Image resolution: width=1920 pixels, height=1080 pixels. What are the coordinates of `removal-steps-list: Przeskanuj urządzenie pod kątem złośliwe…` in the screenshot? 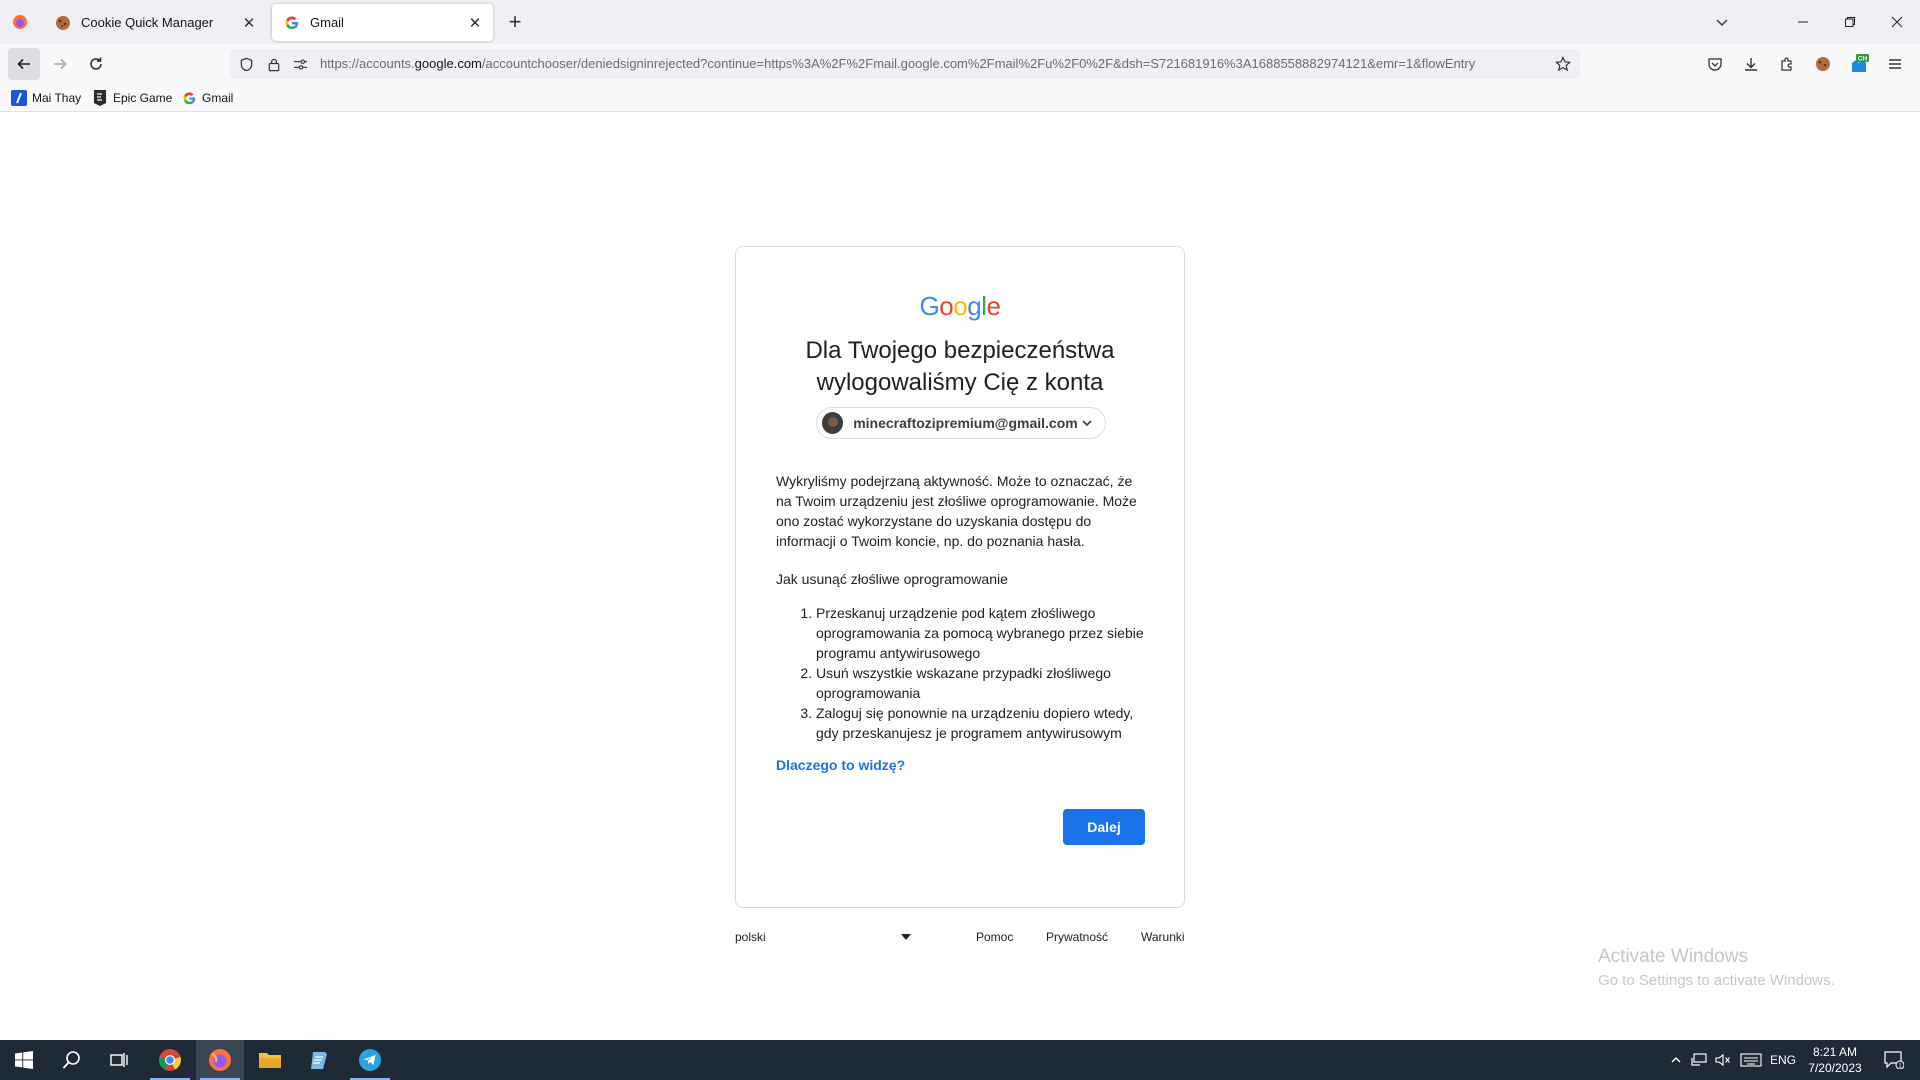 It's located at (961, 673).